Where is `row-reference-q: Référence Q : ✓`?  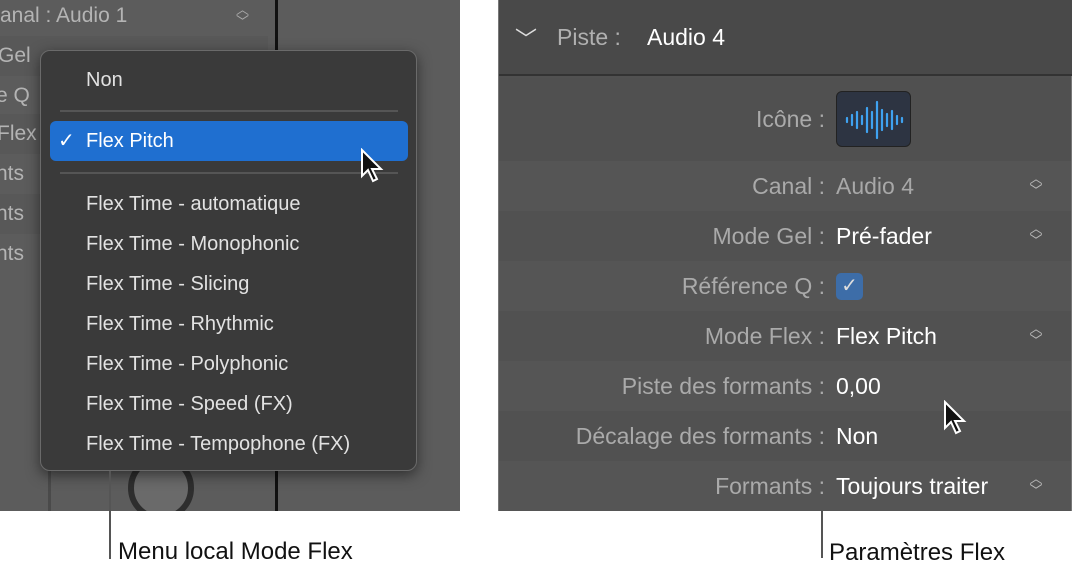
row-reference-q: Référence Q : ✓ is located at coordinates (785, 286).